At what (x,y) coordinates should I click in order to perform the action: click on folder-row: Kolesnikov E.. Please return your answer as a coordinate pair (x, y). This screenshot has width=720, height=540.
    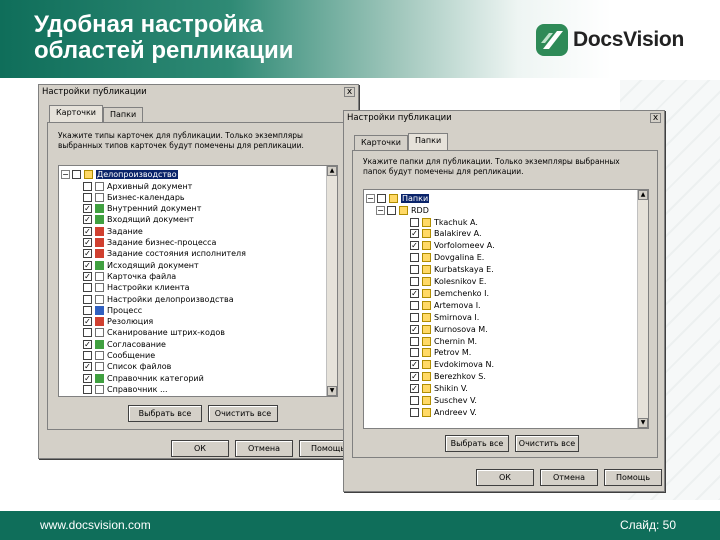
    Looking at the image, I should click on (448, 282).